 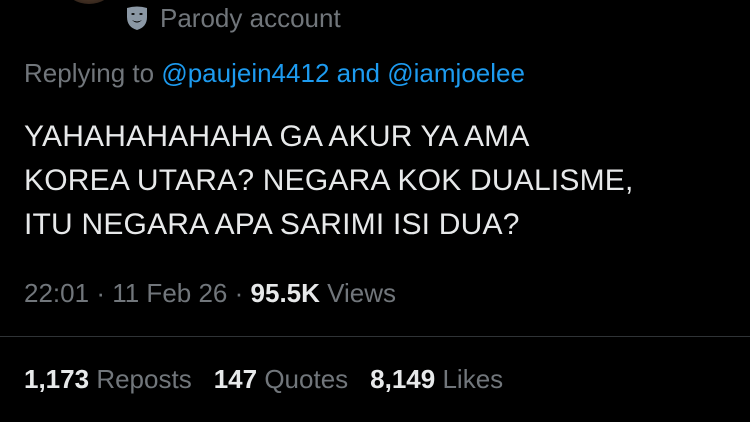 I want to click on reposts-count: 1,173, so click(x=57, y=379).